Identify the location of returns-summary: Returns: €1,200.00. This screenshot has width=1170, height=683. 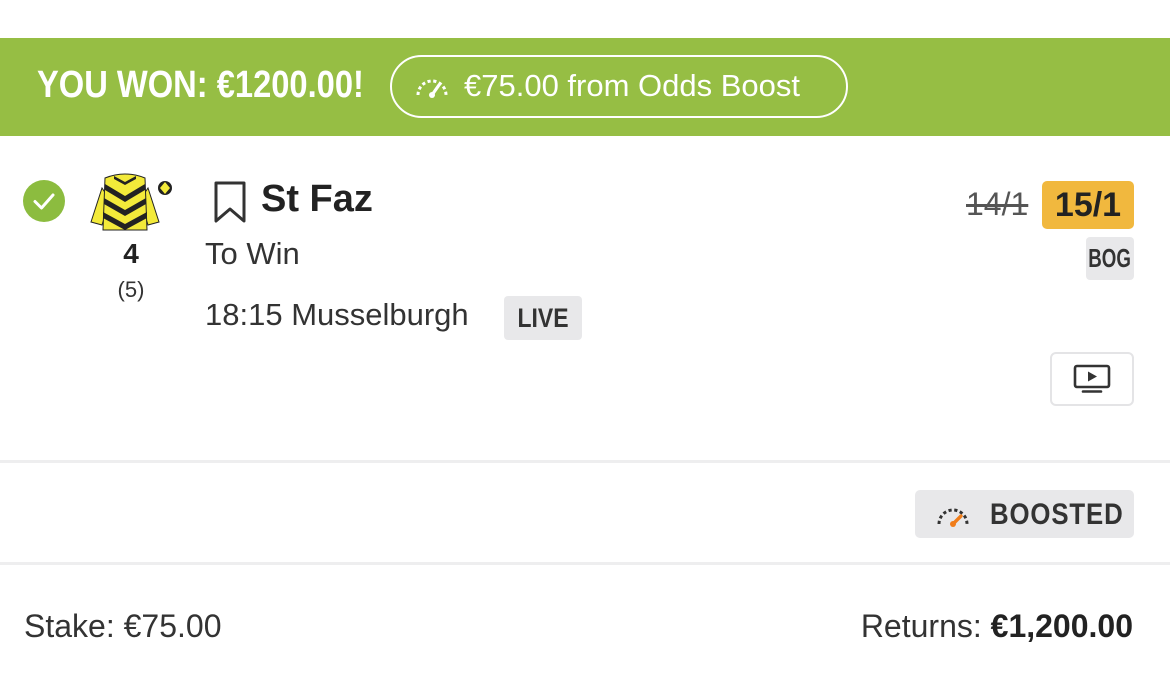
(997, 626).